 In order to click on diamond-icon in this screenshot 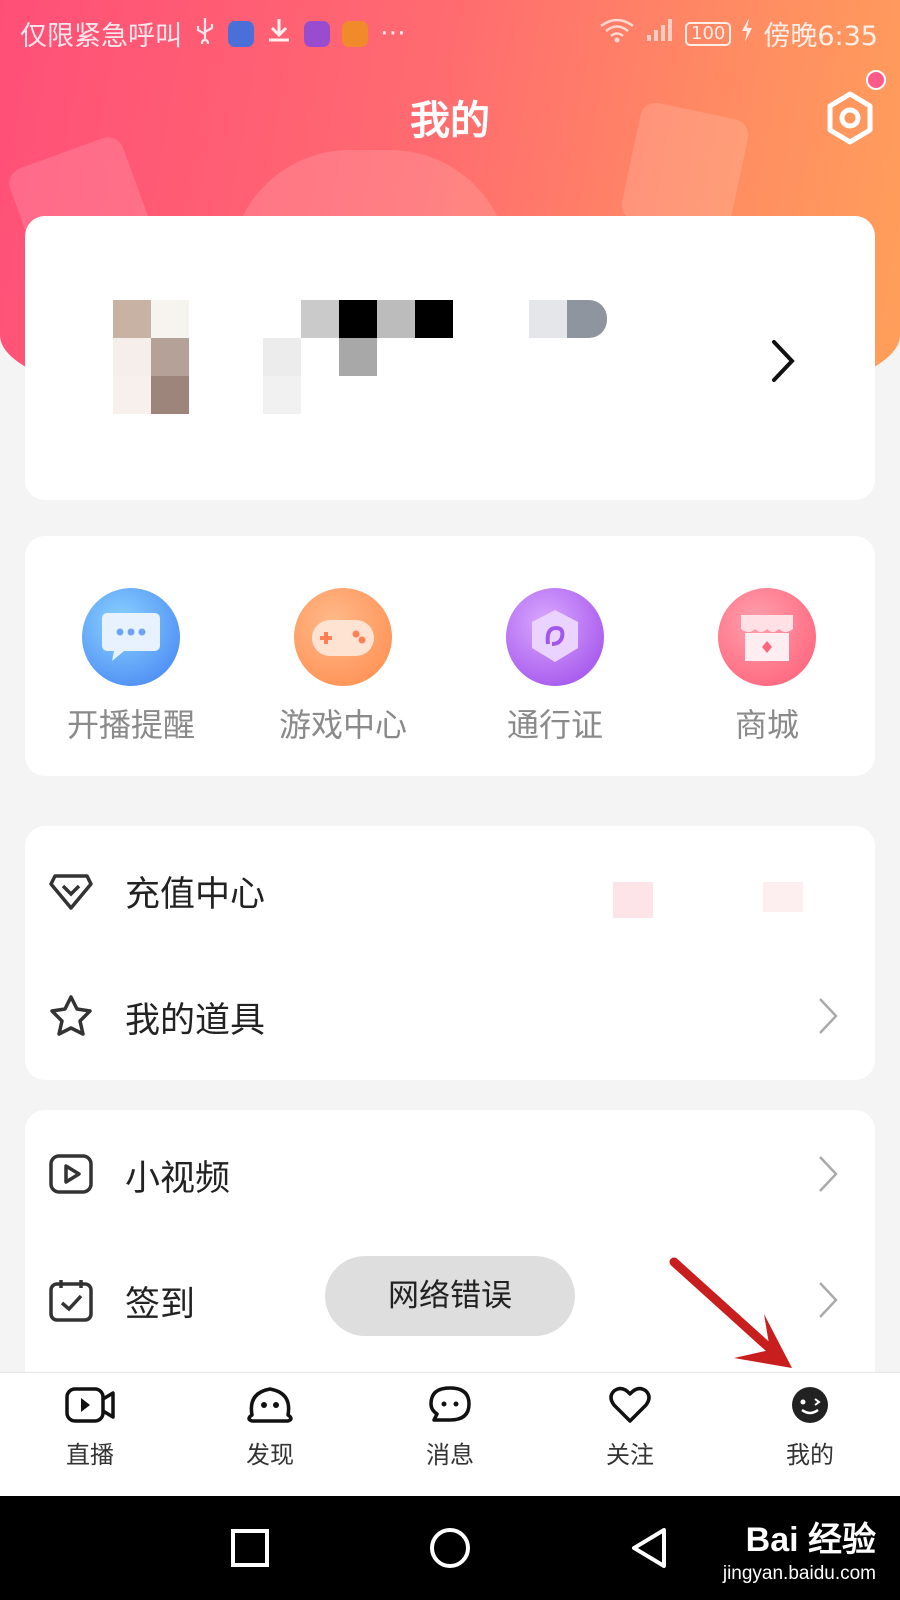, I will do `click(71, 892)`.